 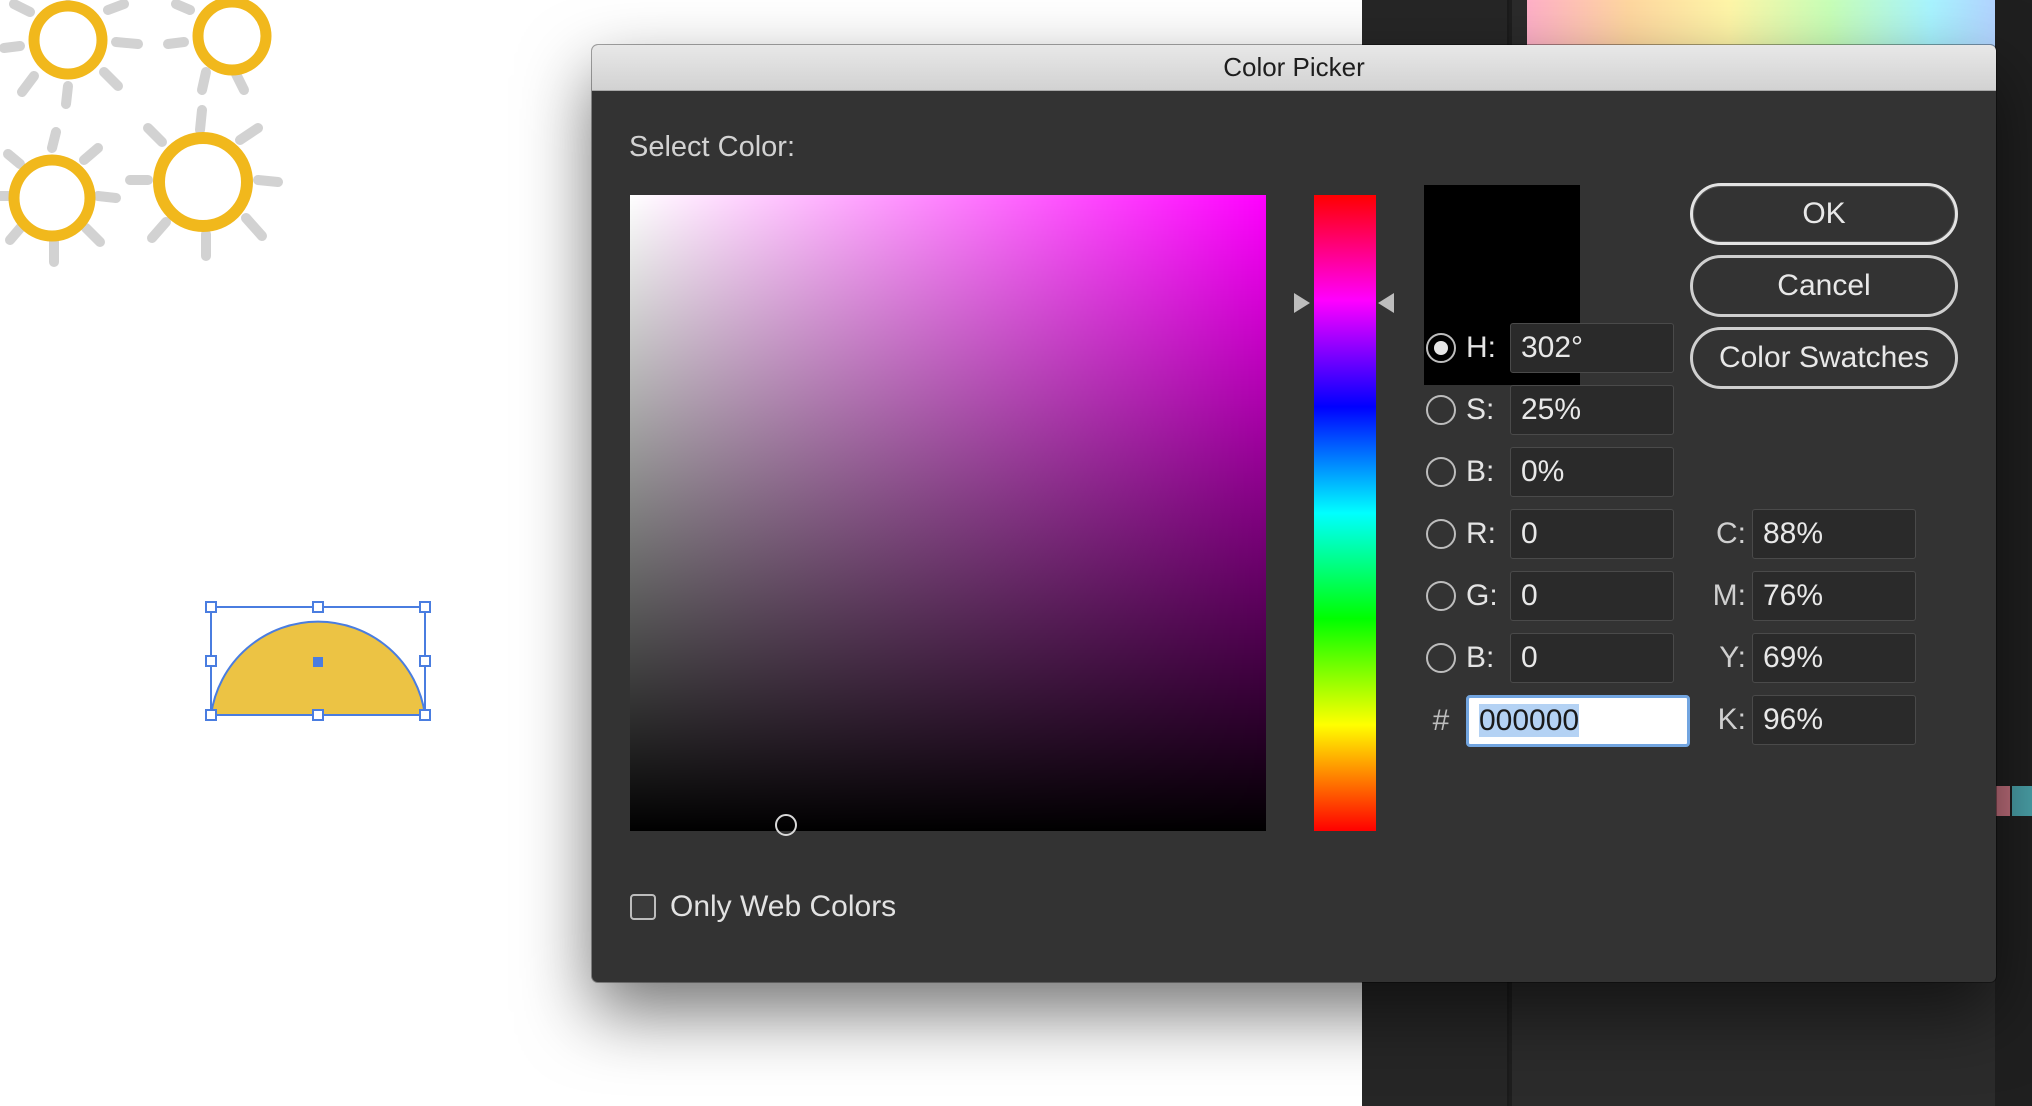 I want to click on saturation-radio, so click(x=1441, y=410).